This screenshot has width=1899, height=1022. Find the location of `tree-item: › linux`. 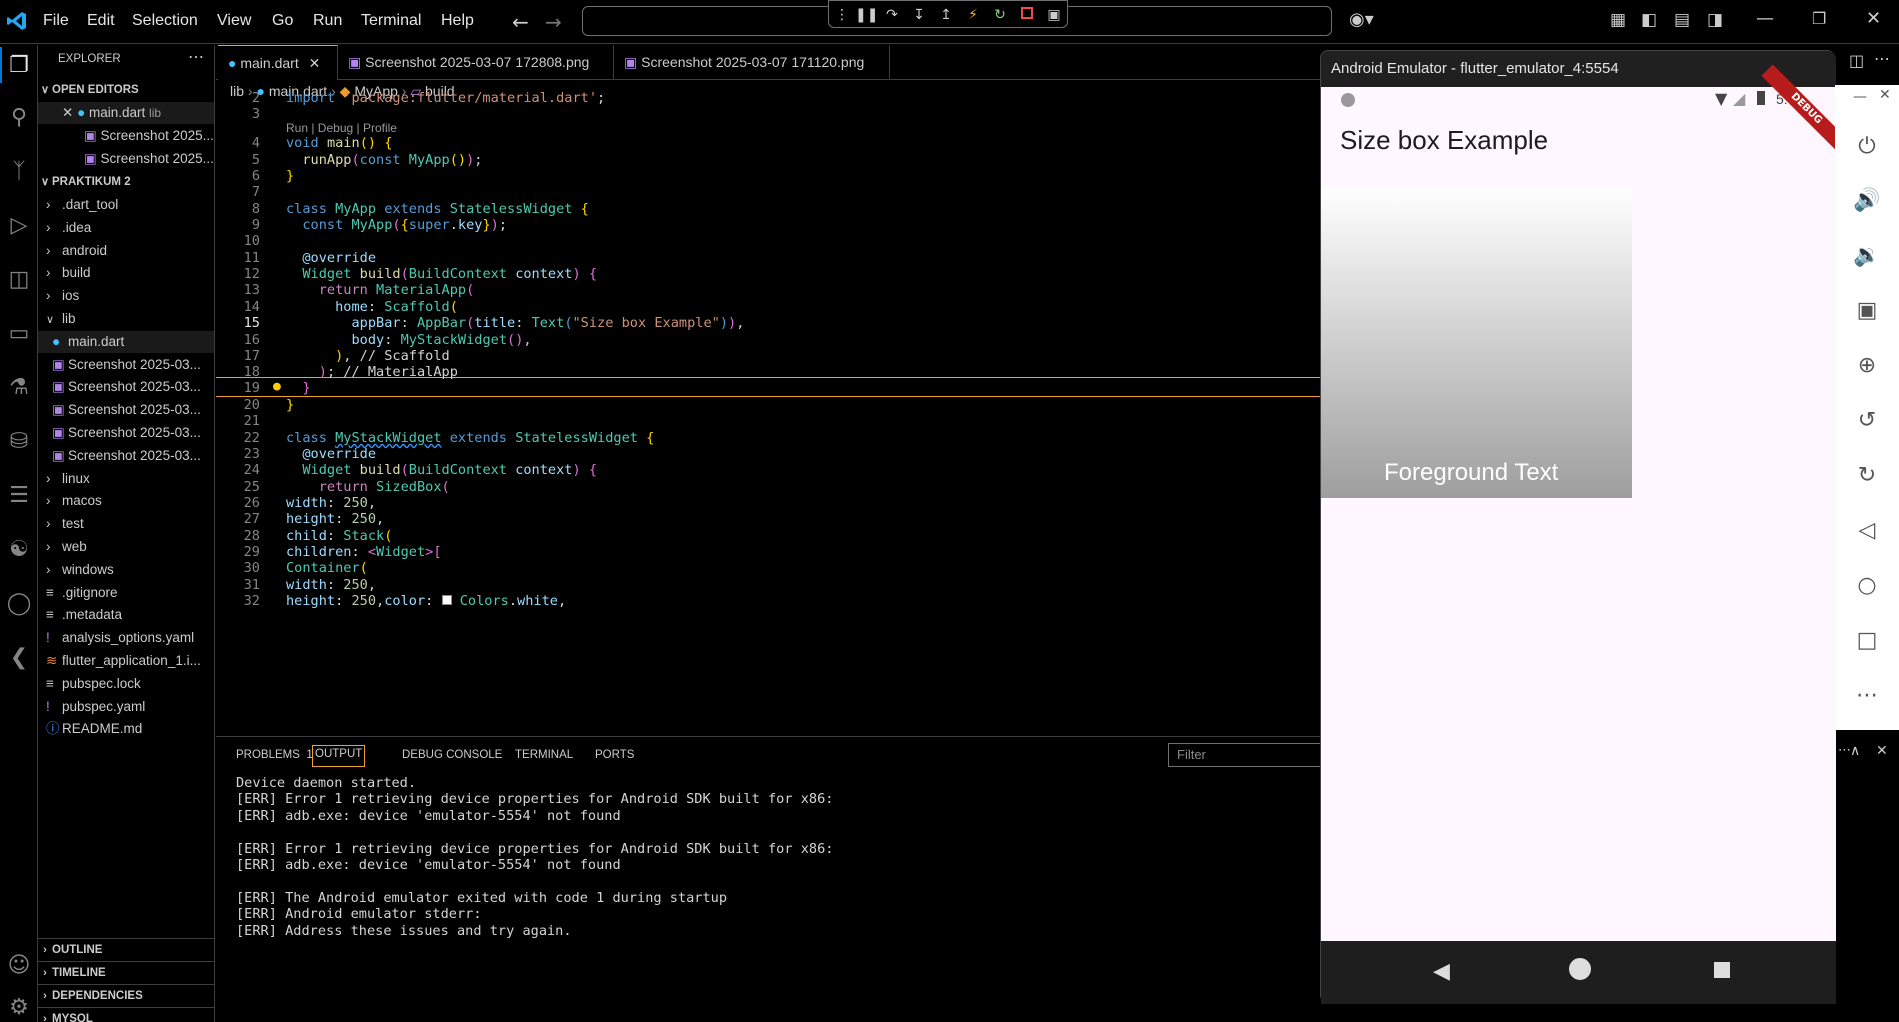

tree-item: › linux is located at coordinates (126, 479).